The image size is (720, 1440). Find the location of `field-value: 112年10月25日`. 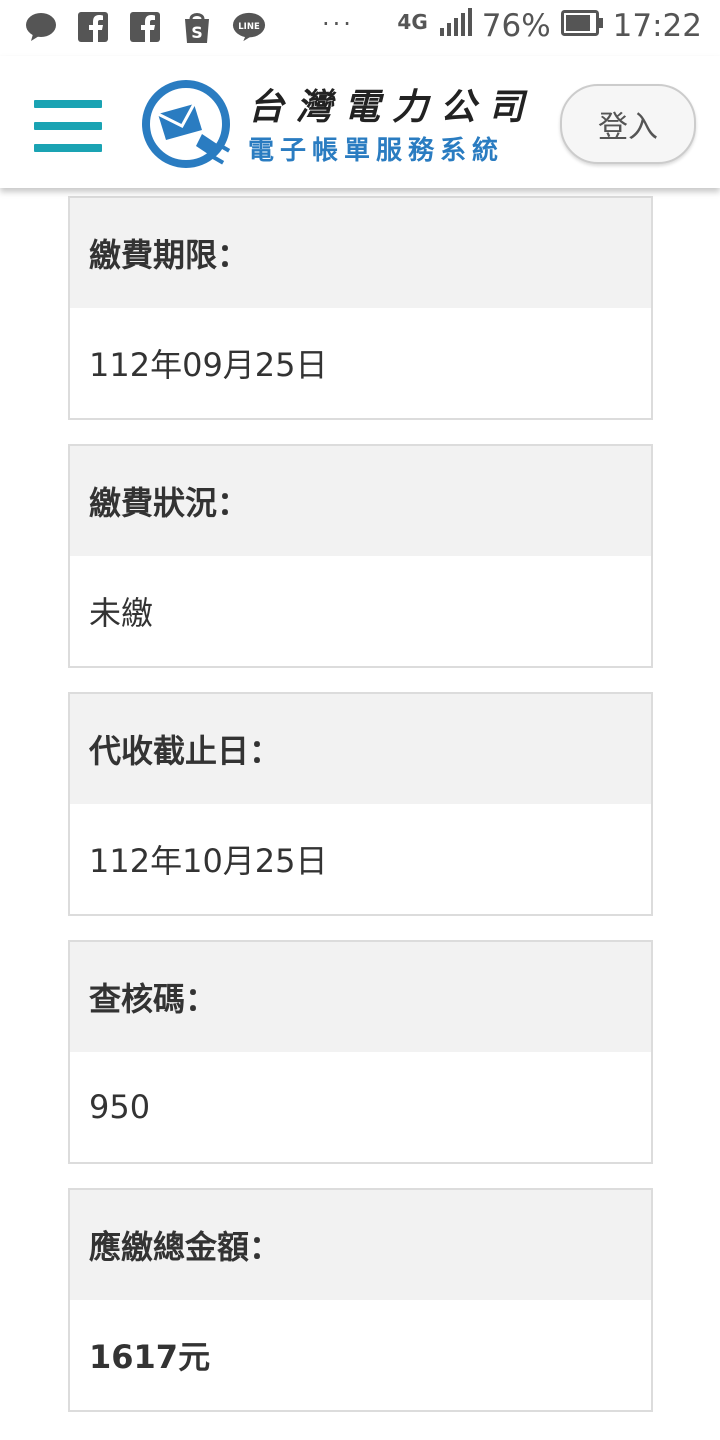

field-value: 112年10月25日 is located at coordinates (208, 861).